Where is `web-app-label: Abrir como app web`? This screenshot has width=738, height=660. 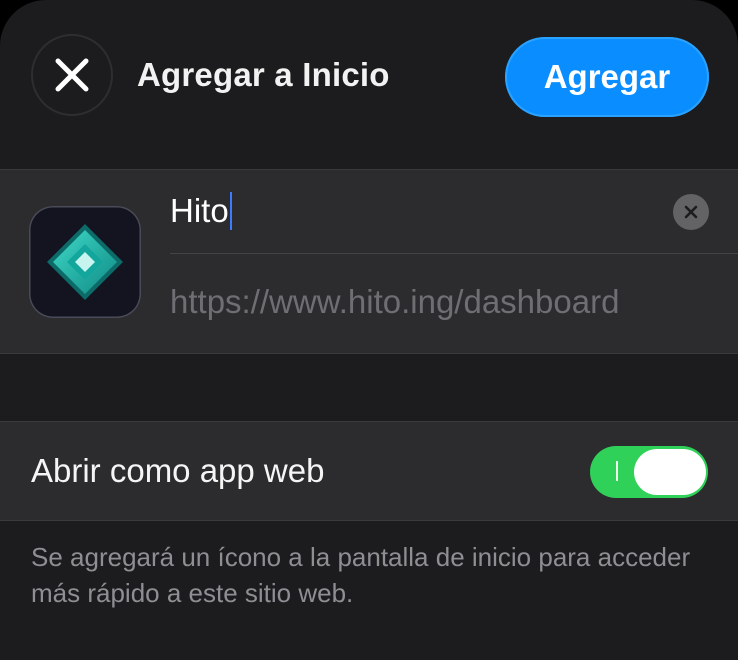
web-app-label: Abrir como app web is located at coordinates (178, 470).